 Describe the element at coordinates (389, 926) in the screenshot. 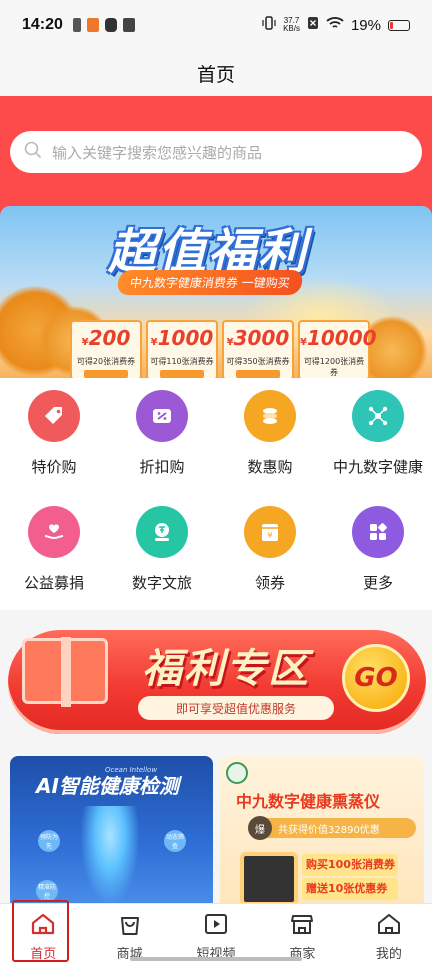

I see `user-home-icon` at that location.